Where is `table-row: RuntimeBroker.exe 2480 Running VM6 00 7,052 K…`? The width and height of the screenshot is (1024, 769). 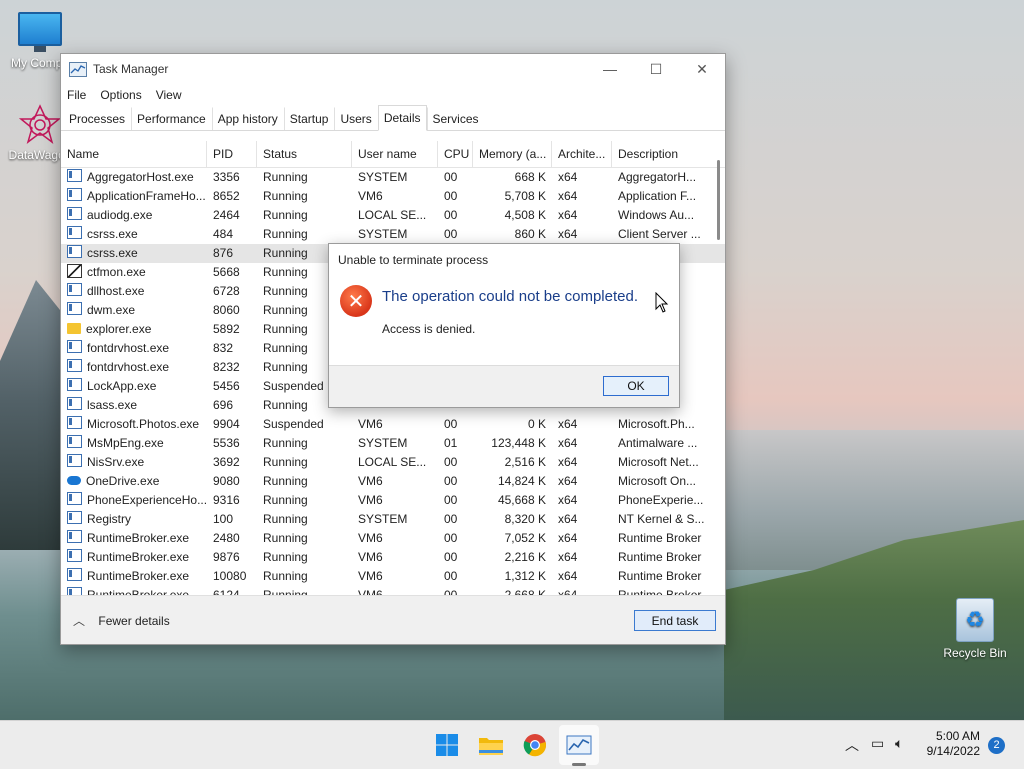 table-row: RuntimeBroker.exe 2480 Running VM6 00 7,052 K… is located at coordinates (393, 538).